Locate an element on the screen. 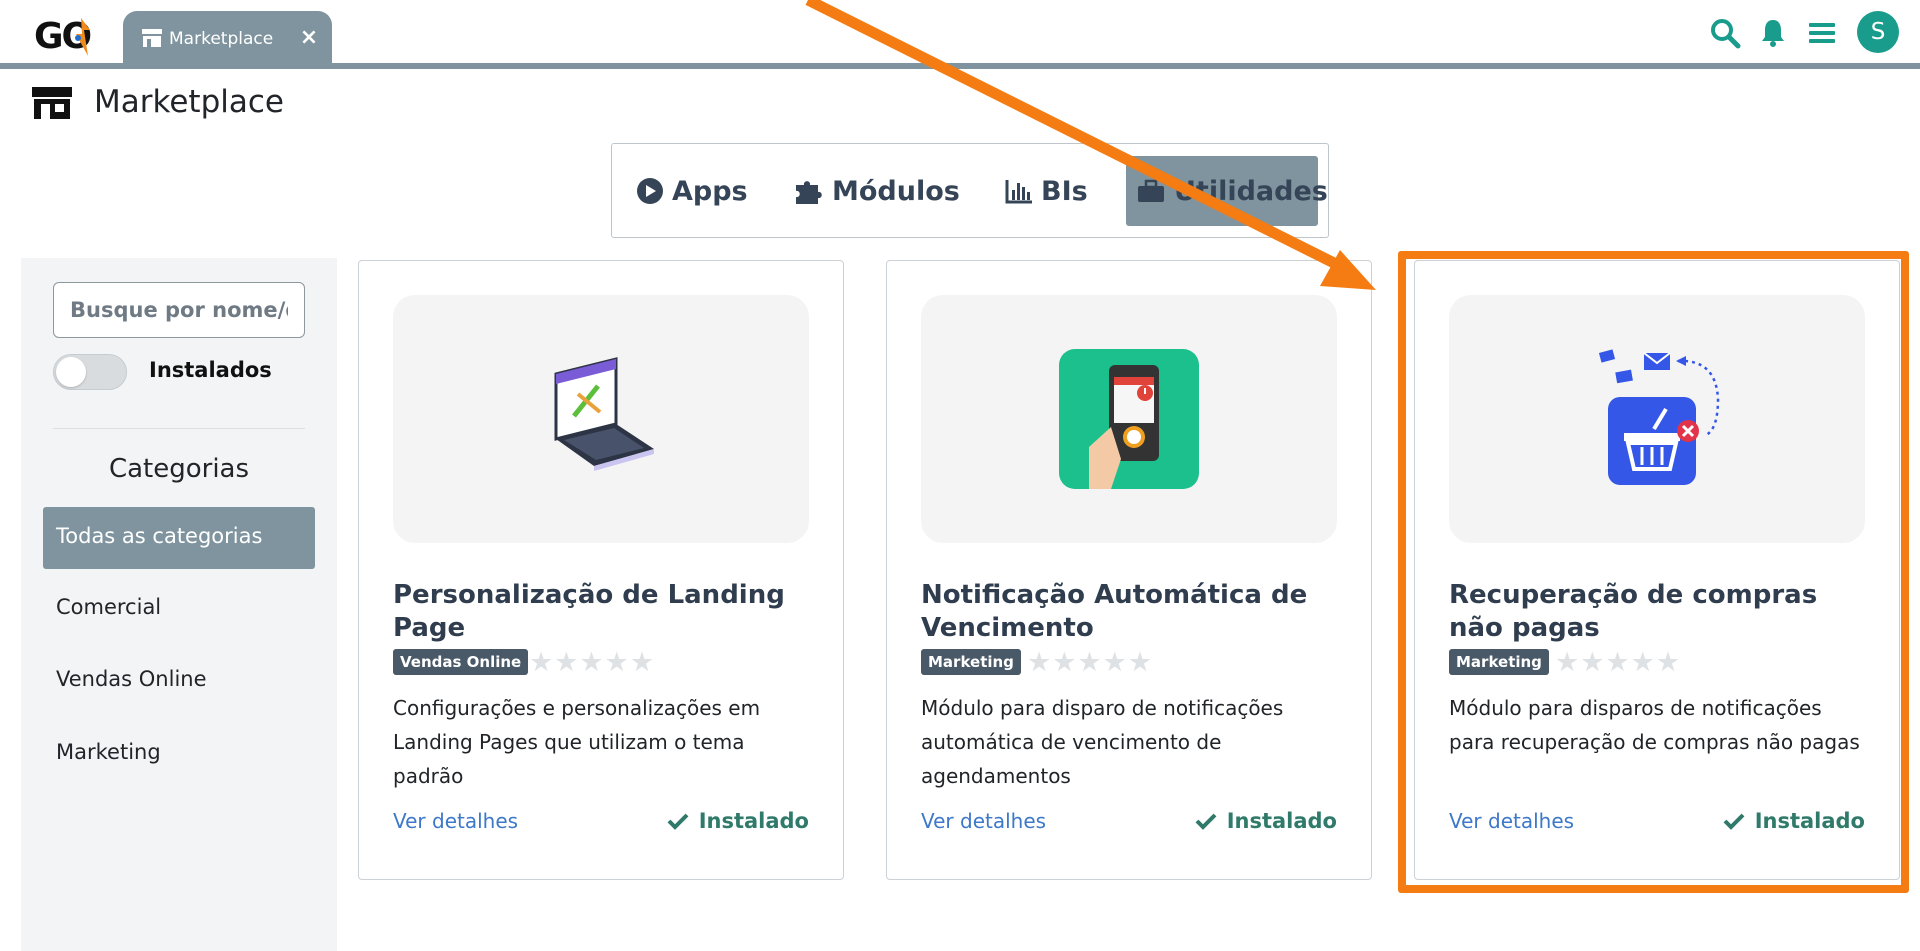  category-badge: Vendas Online is located at coordinates (461, 662).